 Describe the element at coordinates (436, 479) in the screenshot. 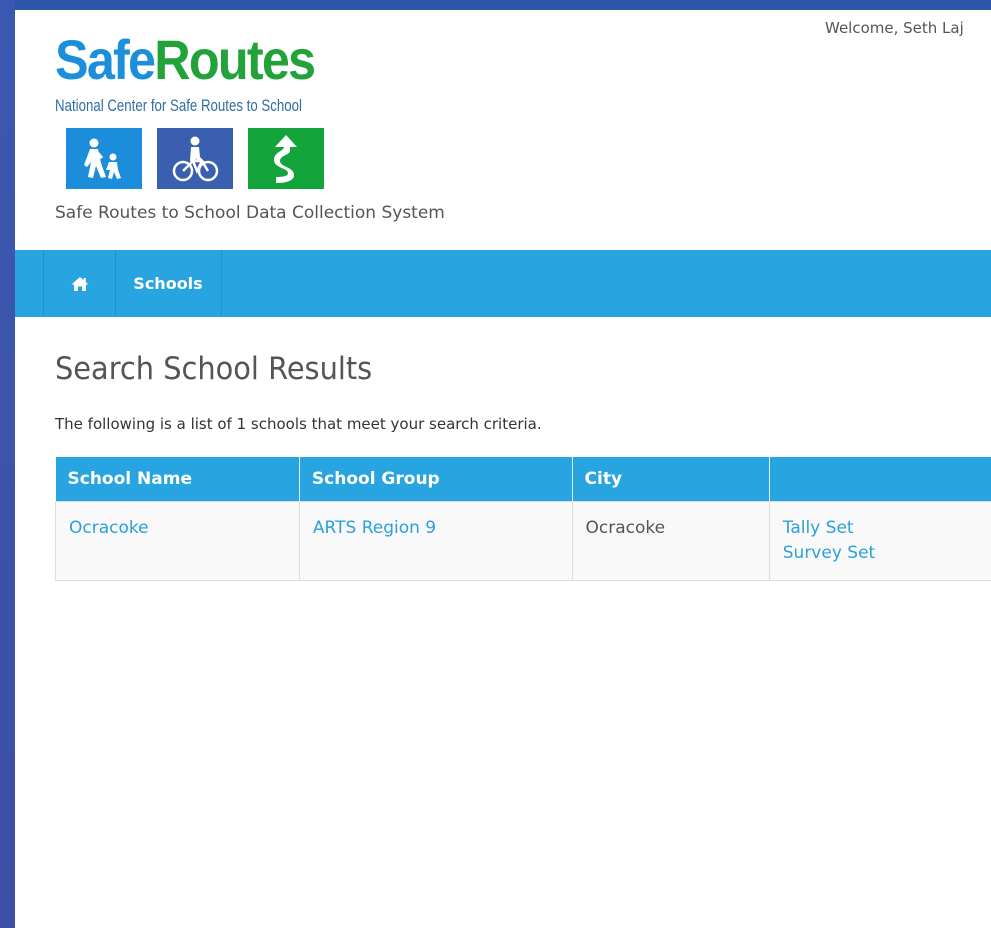

I see `column-header-school-group: School Group` at that location.